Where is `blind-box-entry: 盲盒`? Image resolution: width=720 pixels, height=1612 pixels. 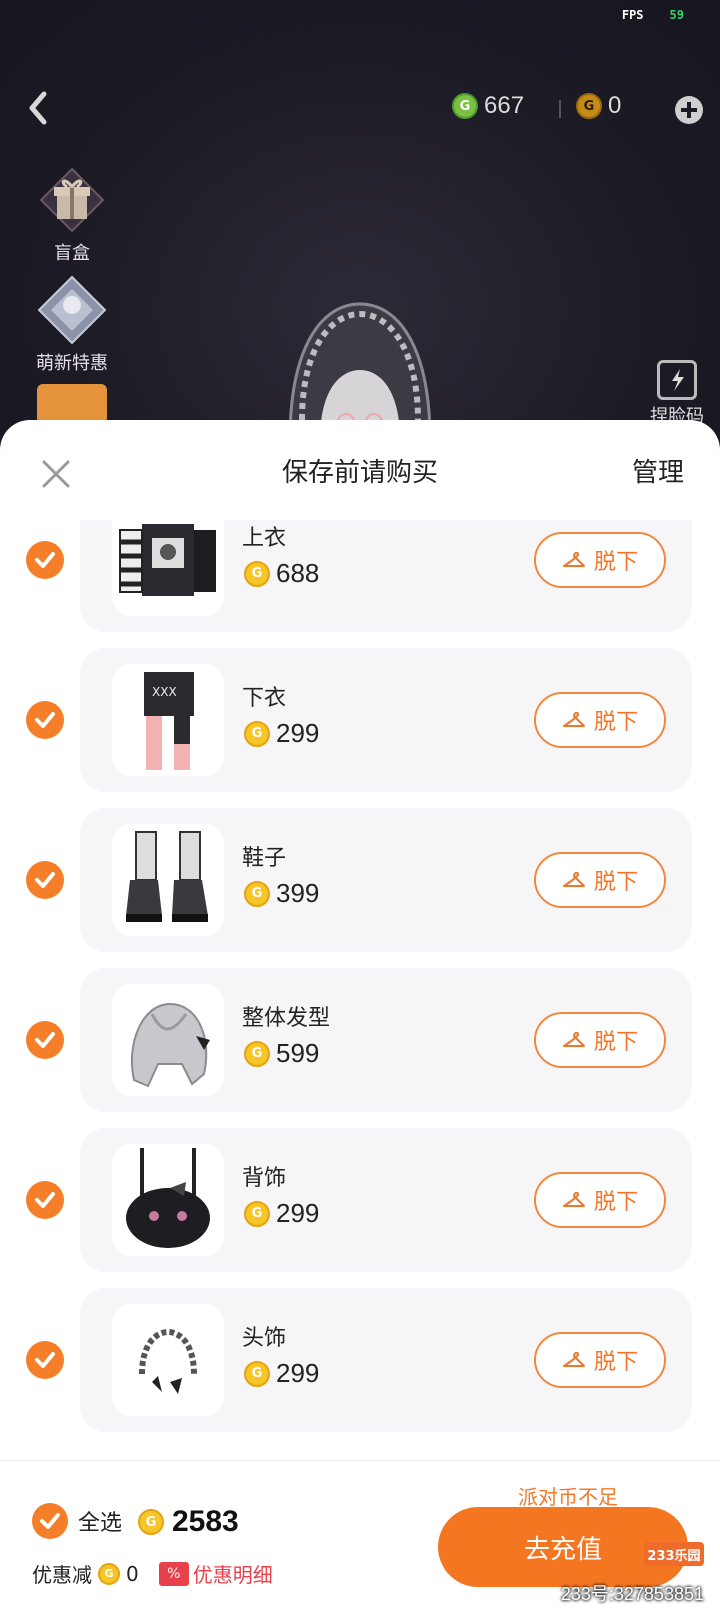
blind-box-entry: 盲盒 is located at coordinates (72, 215).